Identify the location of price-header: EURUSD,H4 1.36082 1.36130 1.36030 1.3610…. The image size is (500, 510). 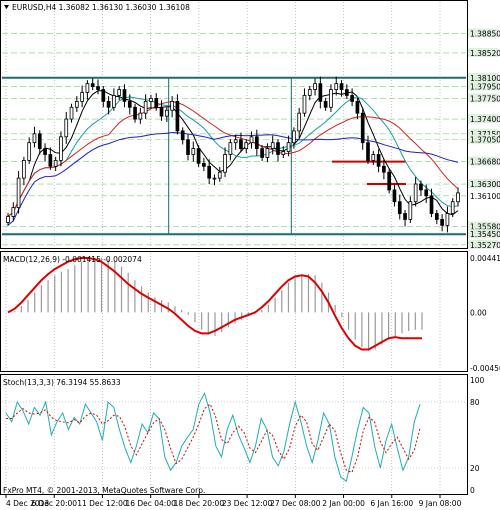
(101, 7).